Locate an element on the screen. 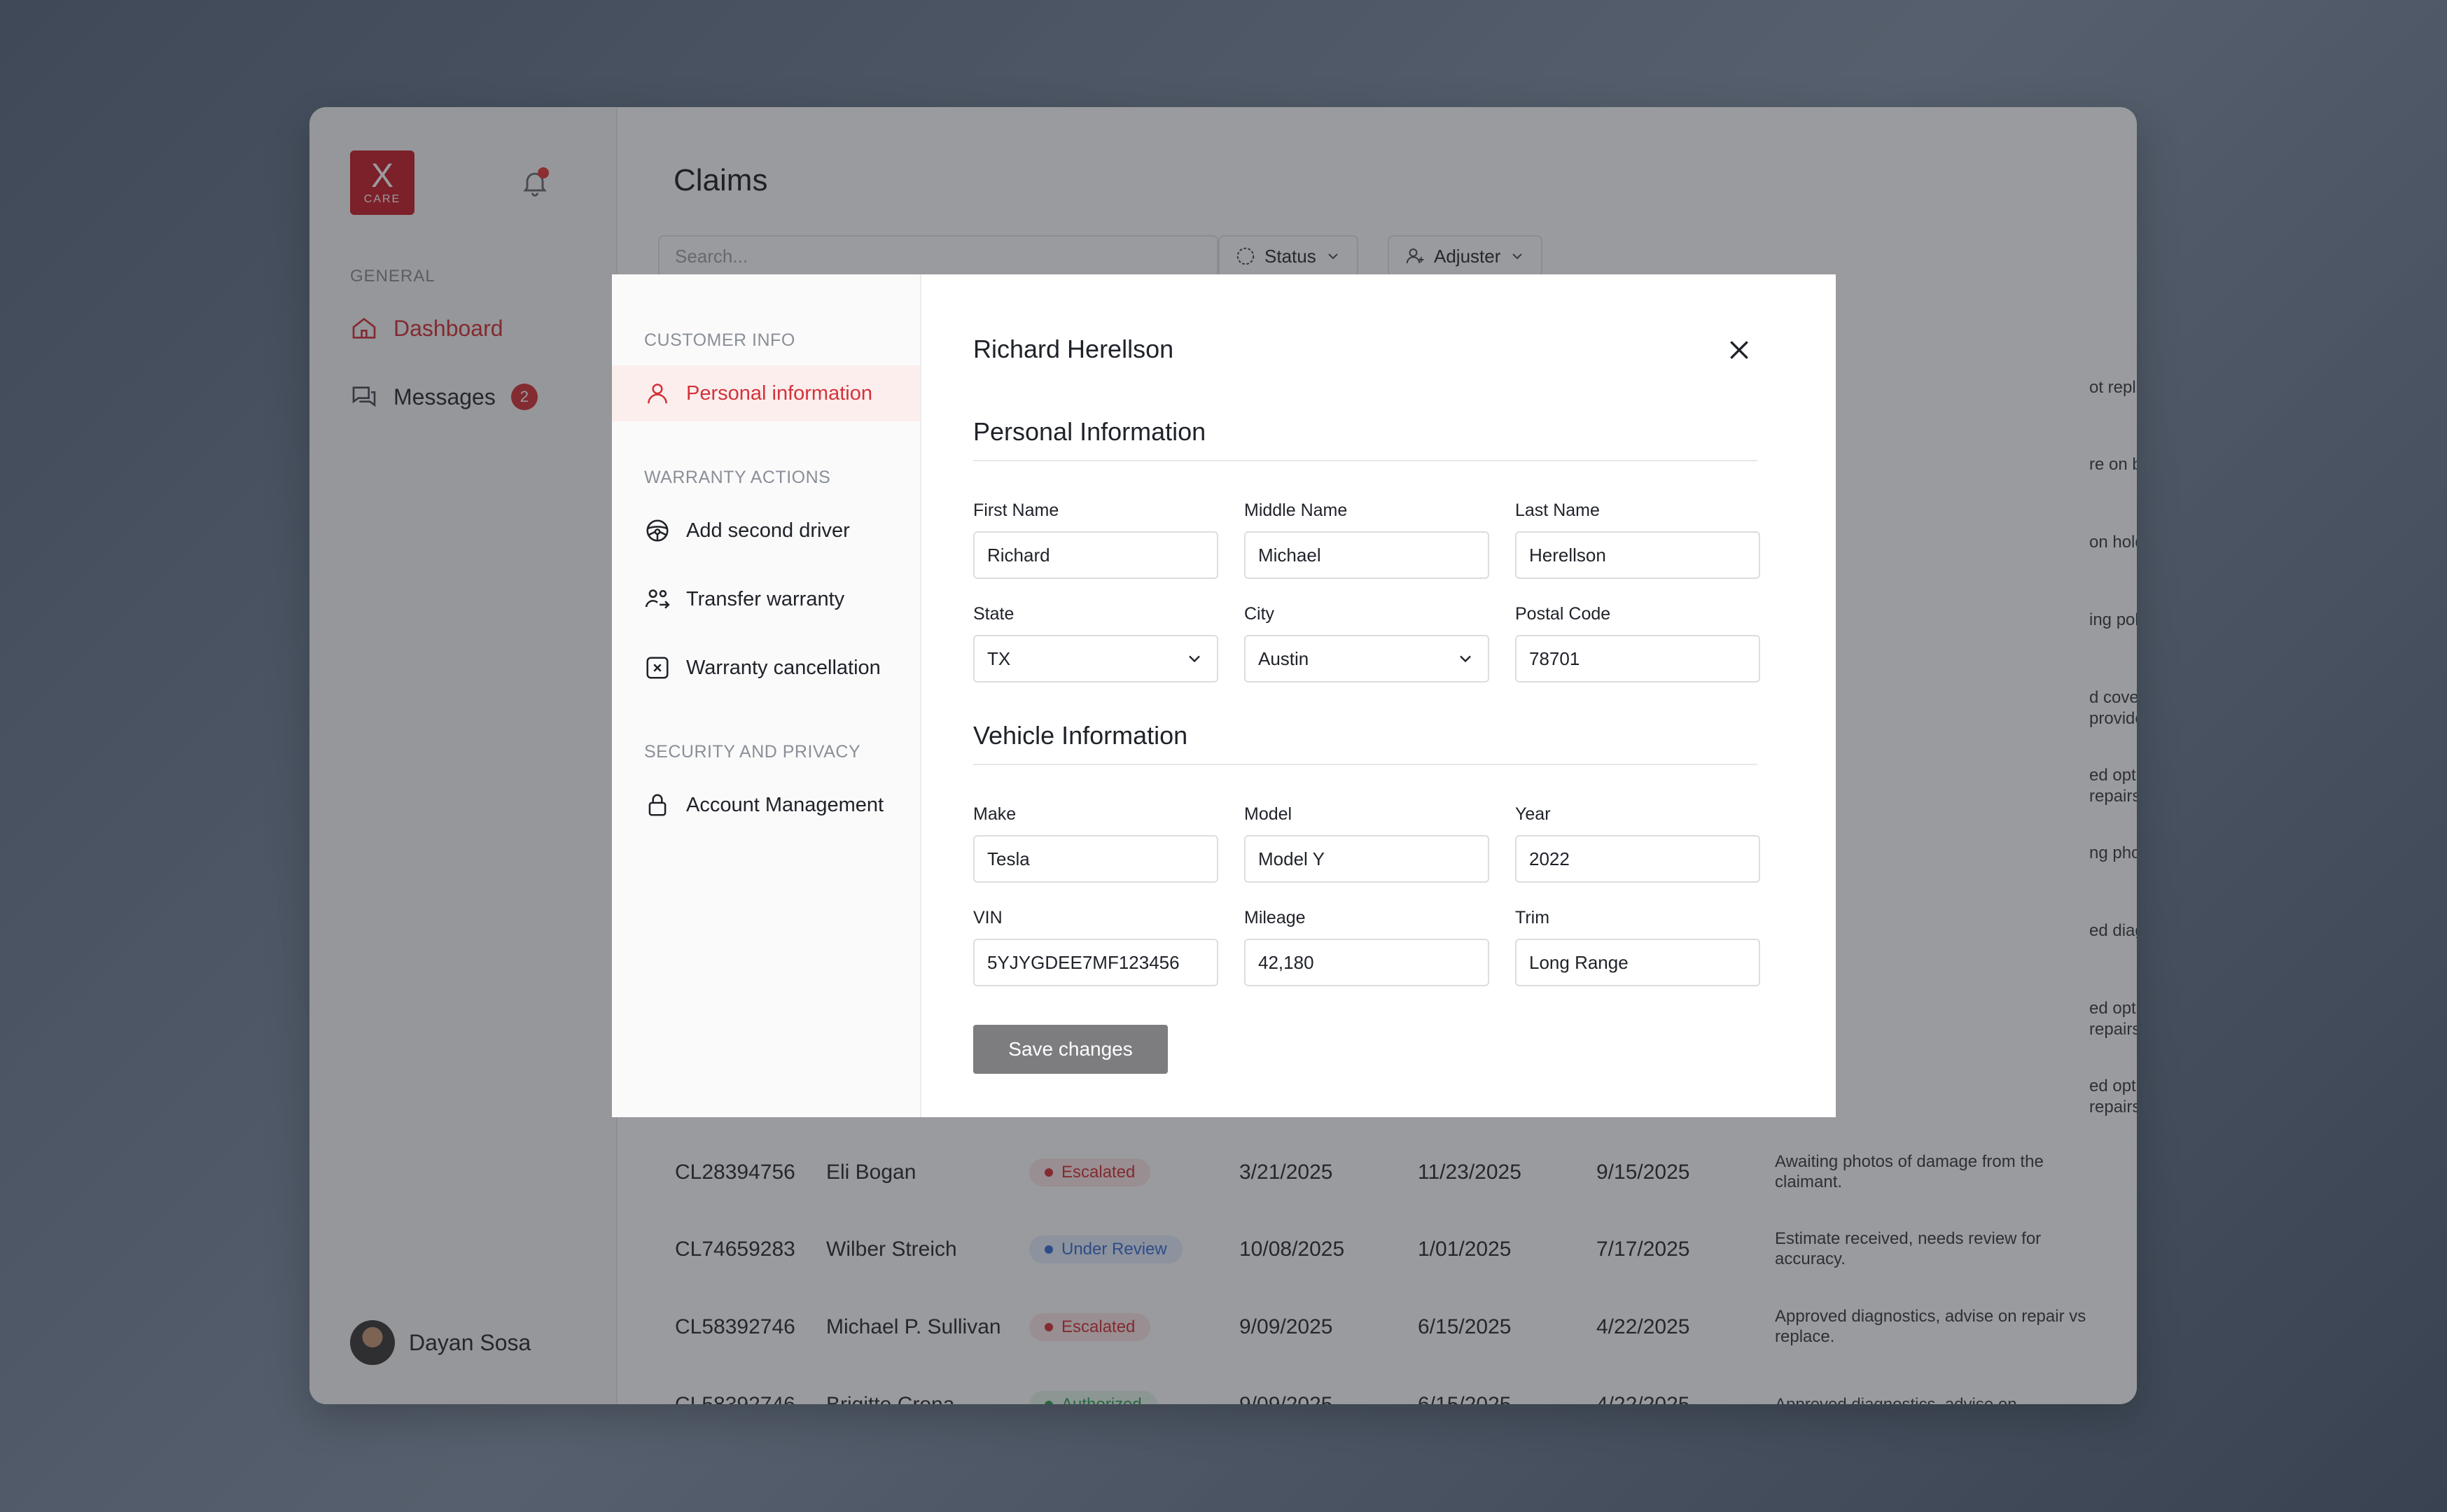  nav-item-add-second-driver: Add second driver is located at coordinates (766, 531).